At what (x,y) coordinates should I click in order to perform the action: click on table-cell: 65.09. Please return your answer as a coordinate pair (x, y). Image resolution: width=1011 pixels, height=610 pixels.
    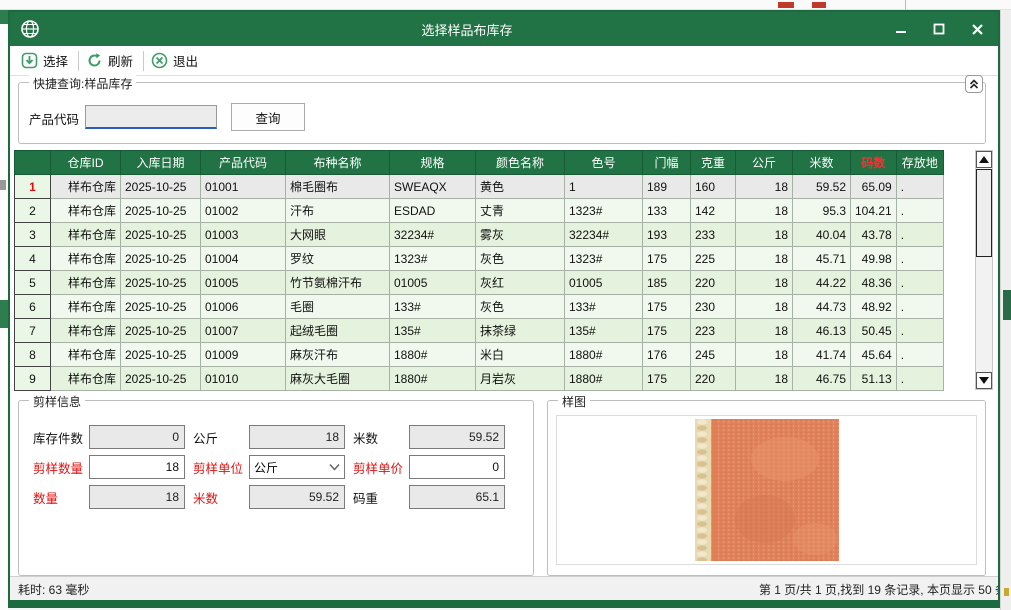
    Looking at the image, I should click on (873, 186).